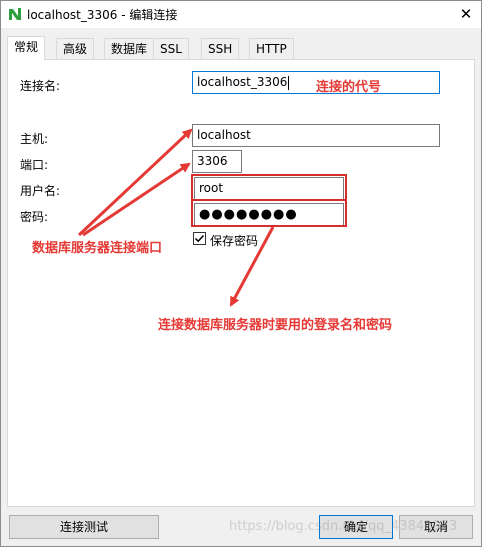 This screenshot has height=548, width=482. Describe the element at coordinates (75, 49) in the screenshot. I see `tab-advanced: 高级` at that location.